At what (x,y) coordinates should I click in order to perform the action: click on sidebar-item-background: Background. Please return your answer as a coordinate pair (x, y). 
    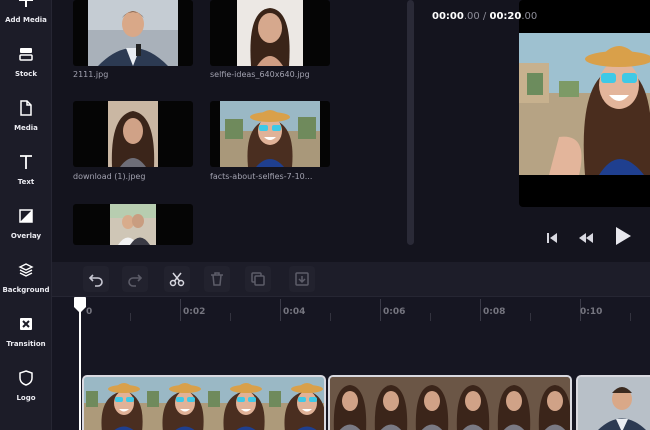
    Looking at the image, I should click on (26, 286).